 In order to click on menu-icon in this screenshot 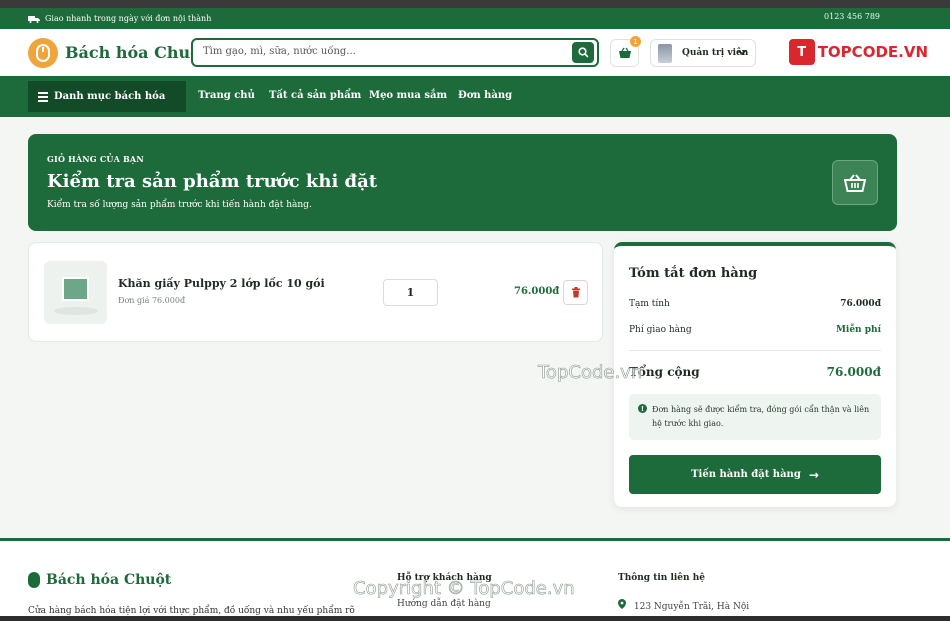, I will do `click(43, 97)`.